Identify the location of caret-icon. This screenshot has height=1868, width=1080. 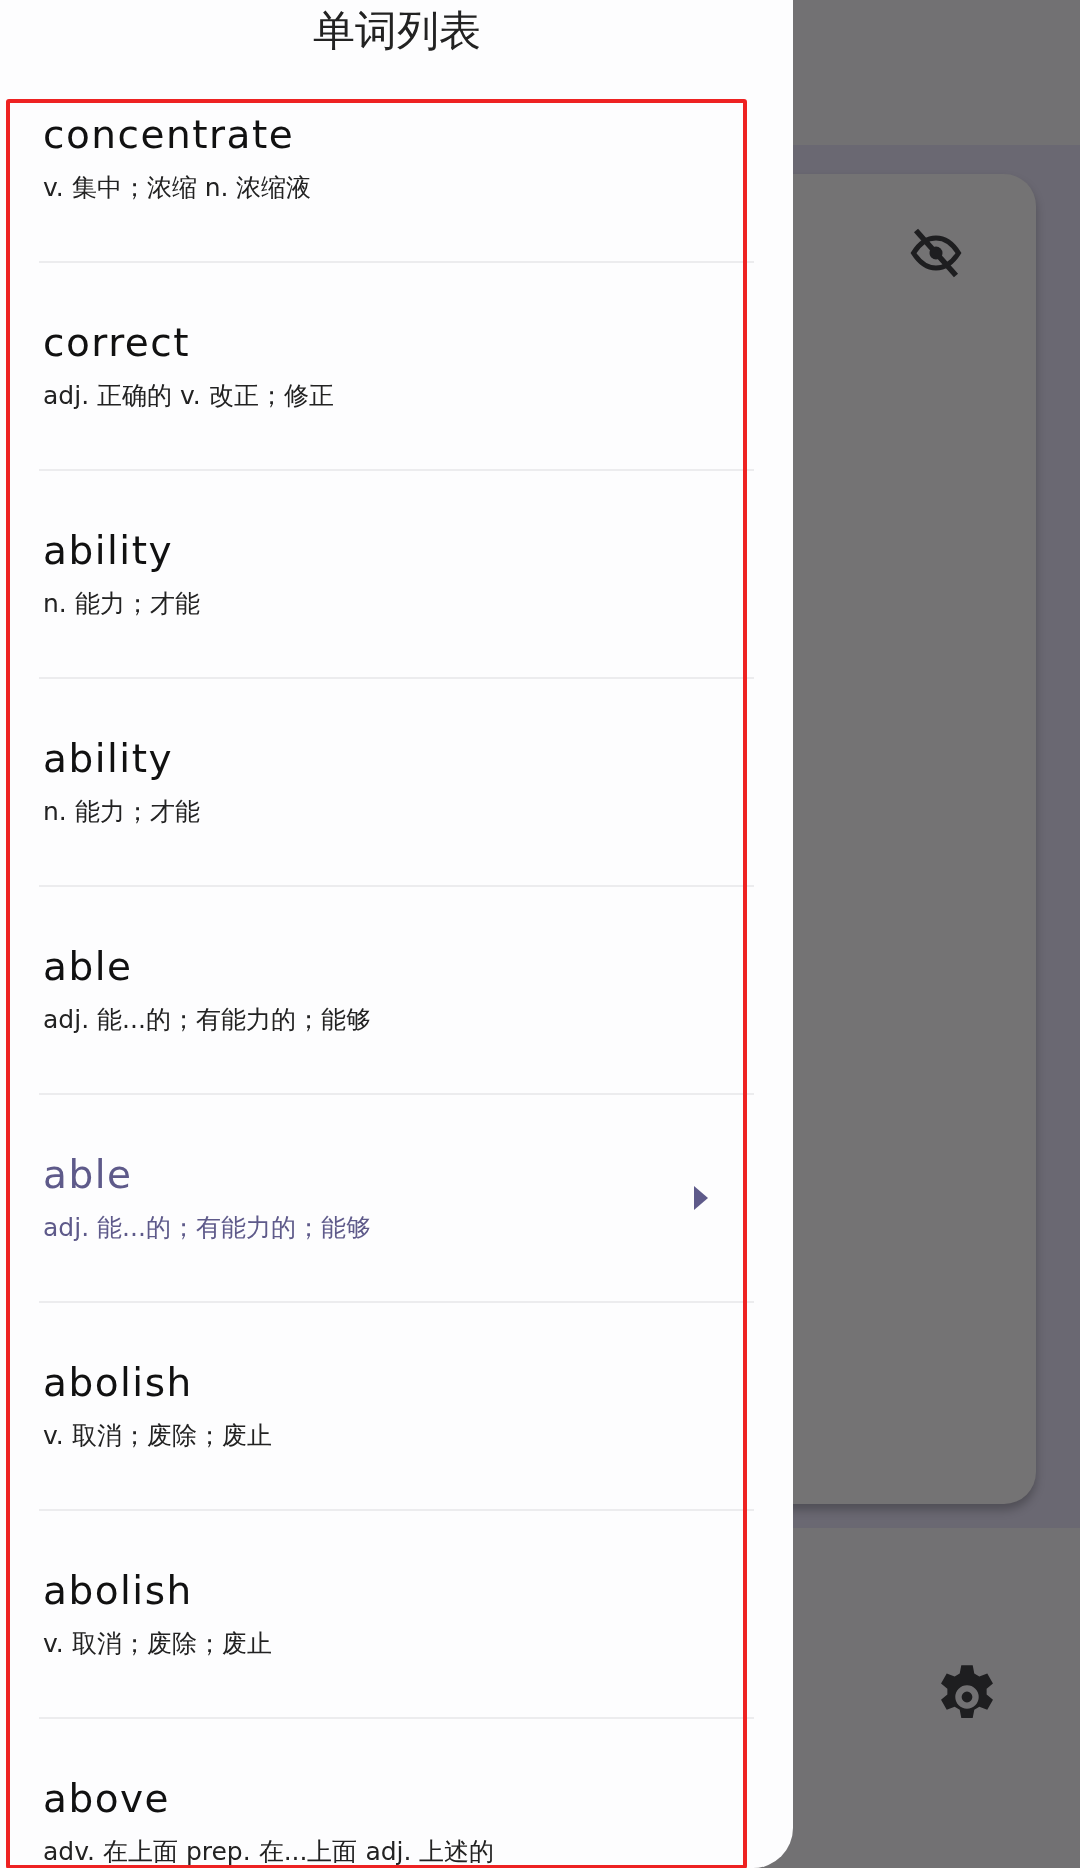
(701, 1198).